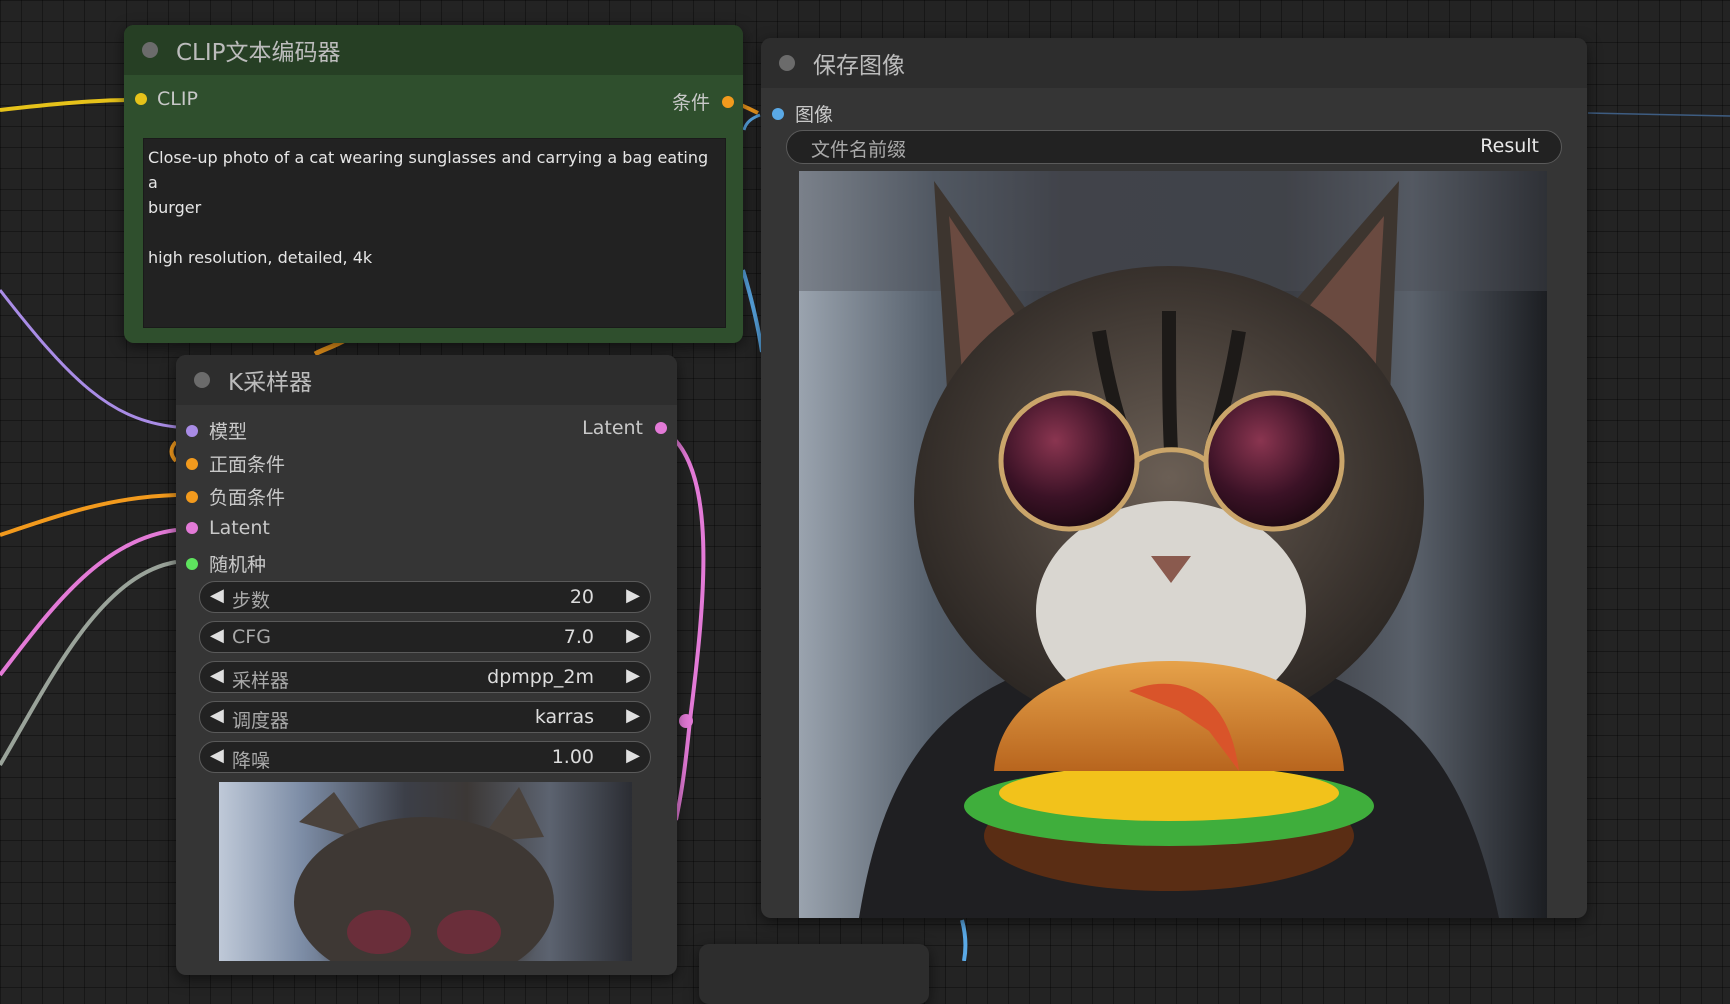 This screenshot has width=1730, height=1004. I want to click on sampler-value: dpmpp_2m, so click(540, 677).